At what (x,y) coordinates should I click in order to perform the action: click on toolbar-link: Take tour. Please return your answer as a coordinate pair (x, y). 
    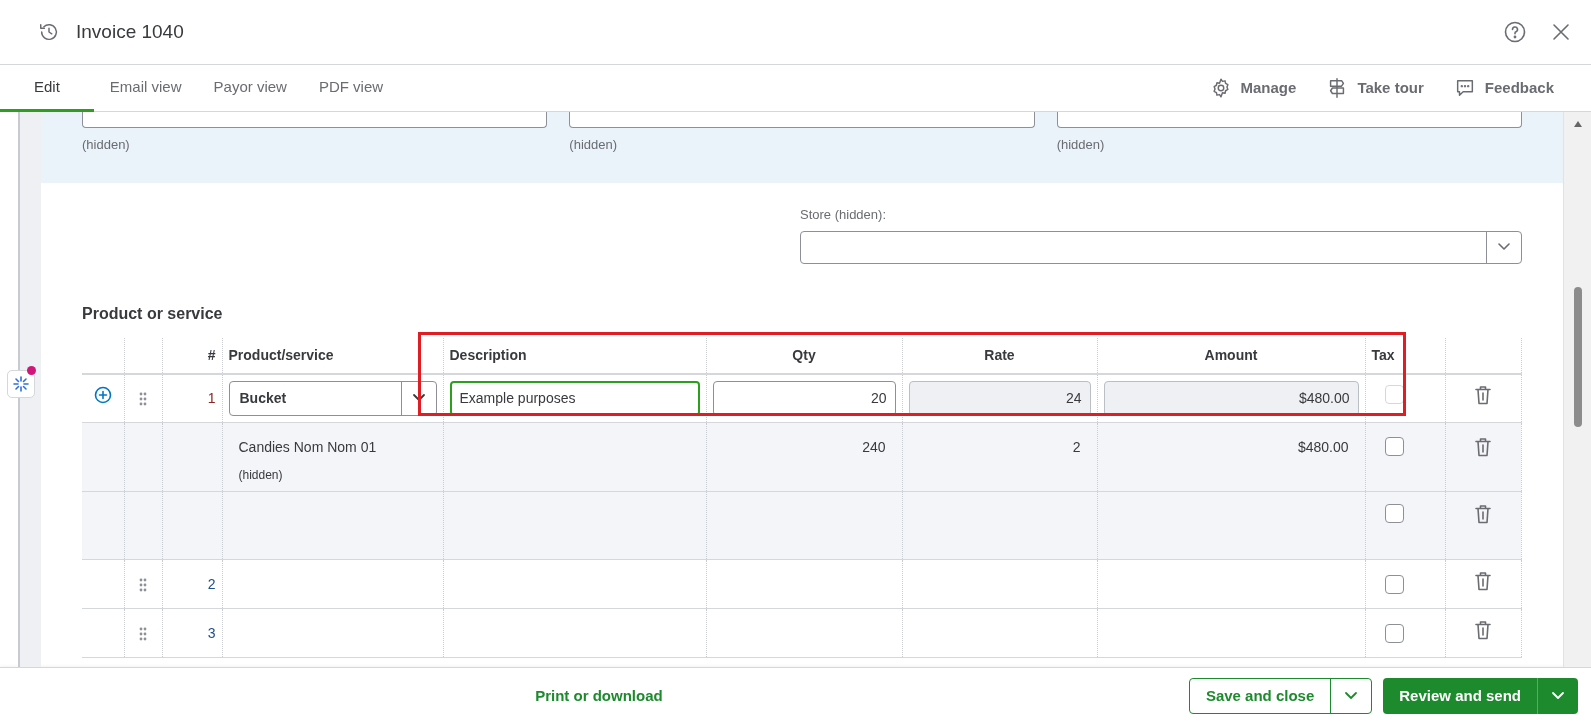
    Looking at the image, I should click on (1375, 88).